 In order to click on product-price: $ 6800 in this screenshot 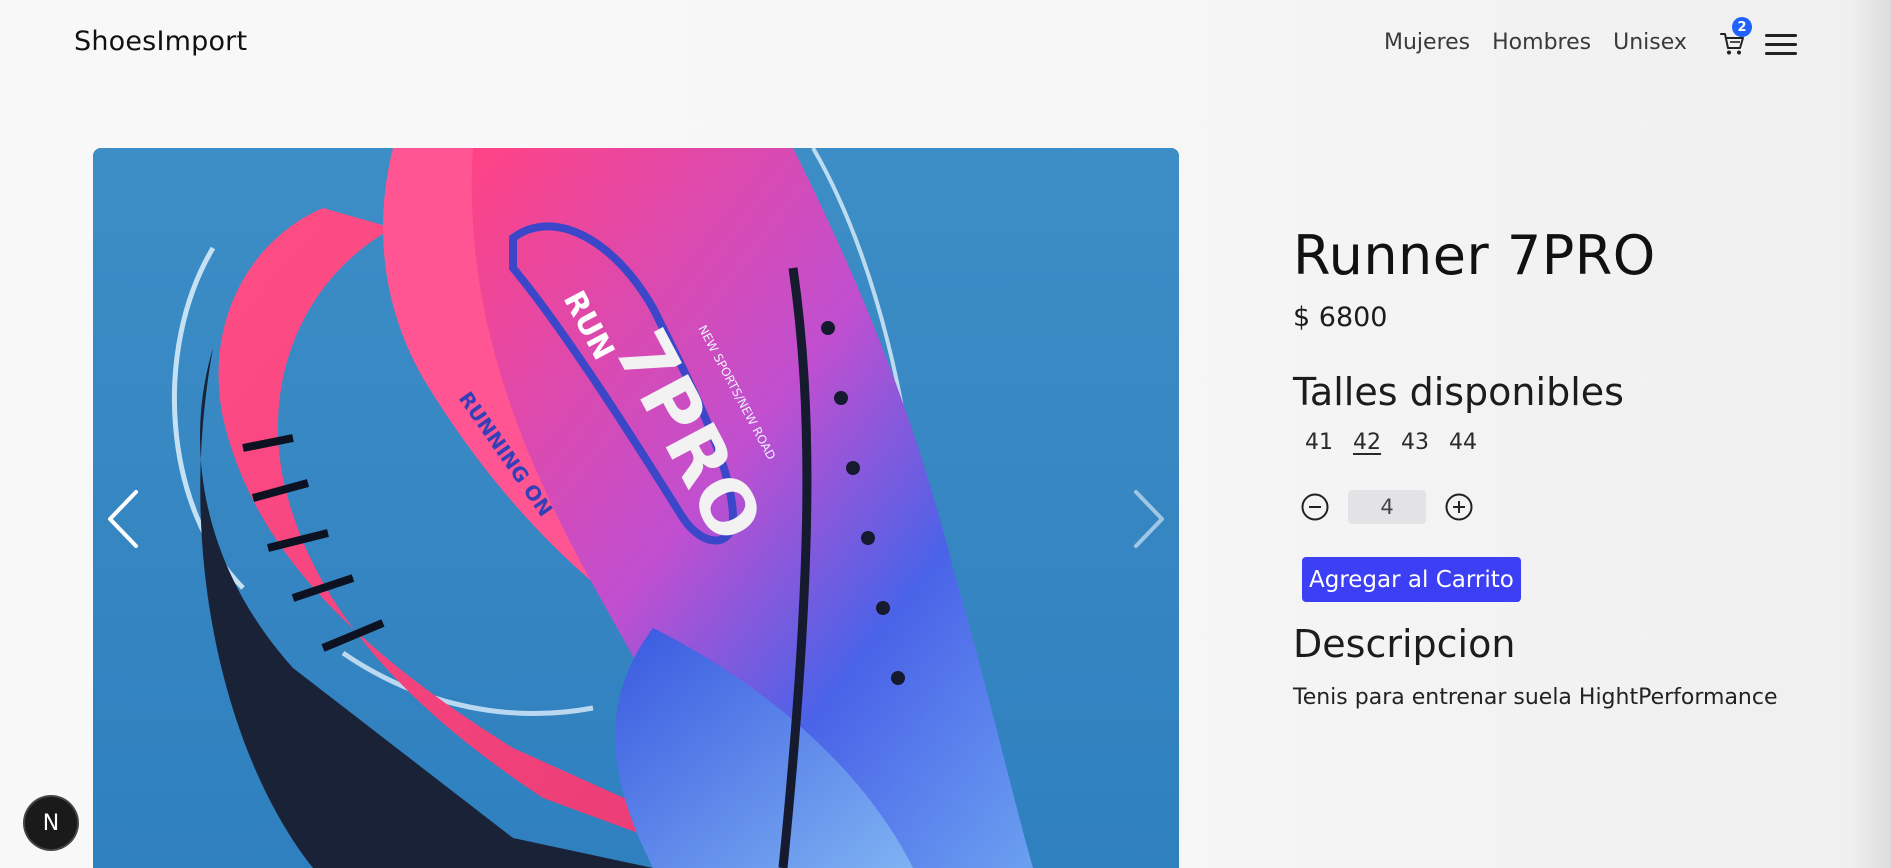, I will do `click(1340, 317)`.